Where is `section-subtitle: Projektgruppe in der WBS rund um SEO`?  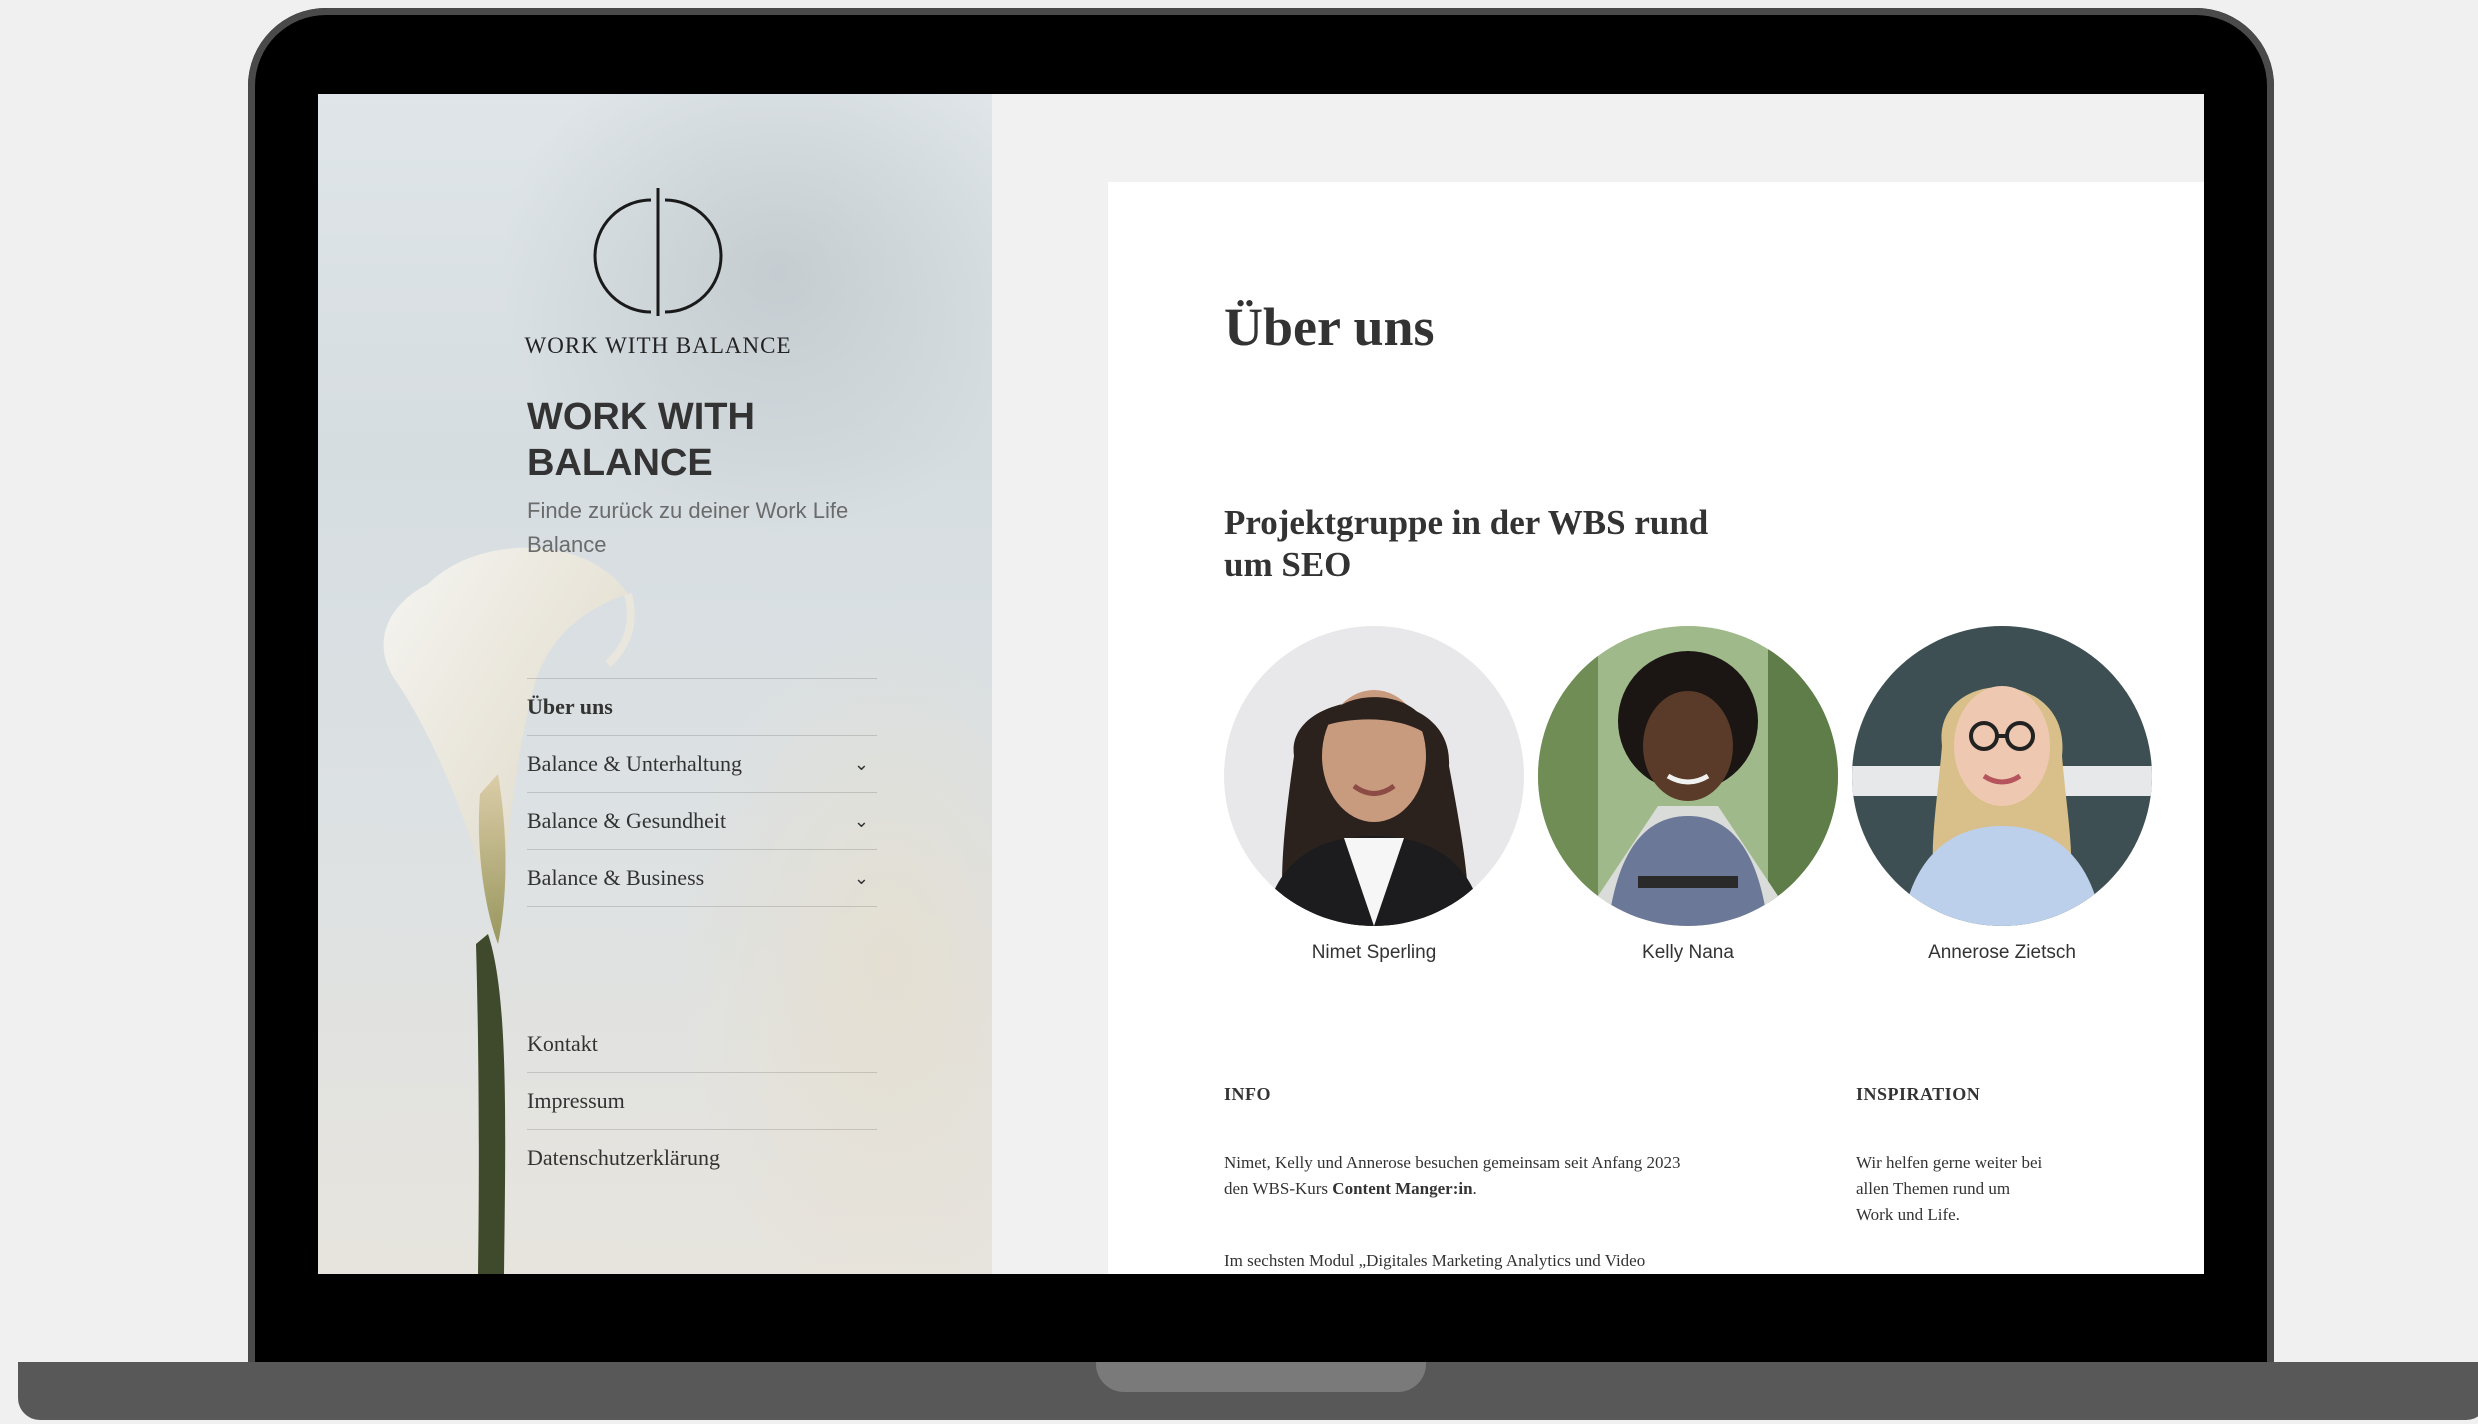
section-subtitle: Projektgruppe in der WBS rund um SEO is located at coordinates (1466, 543).